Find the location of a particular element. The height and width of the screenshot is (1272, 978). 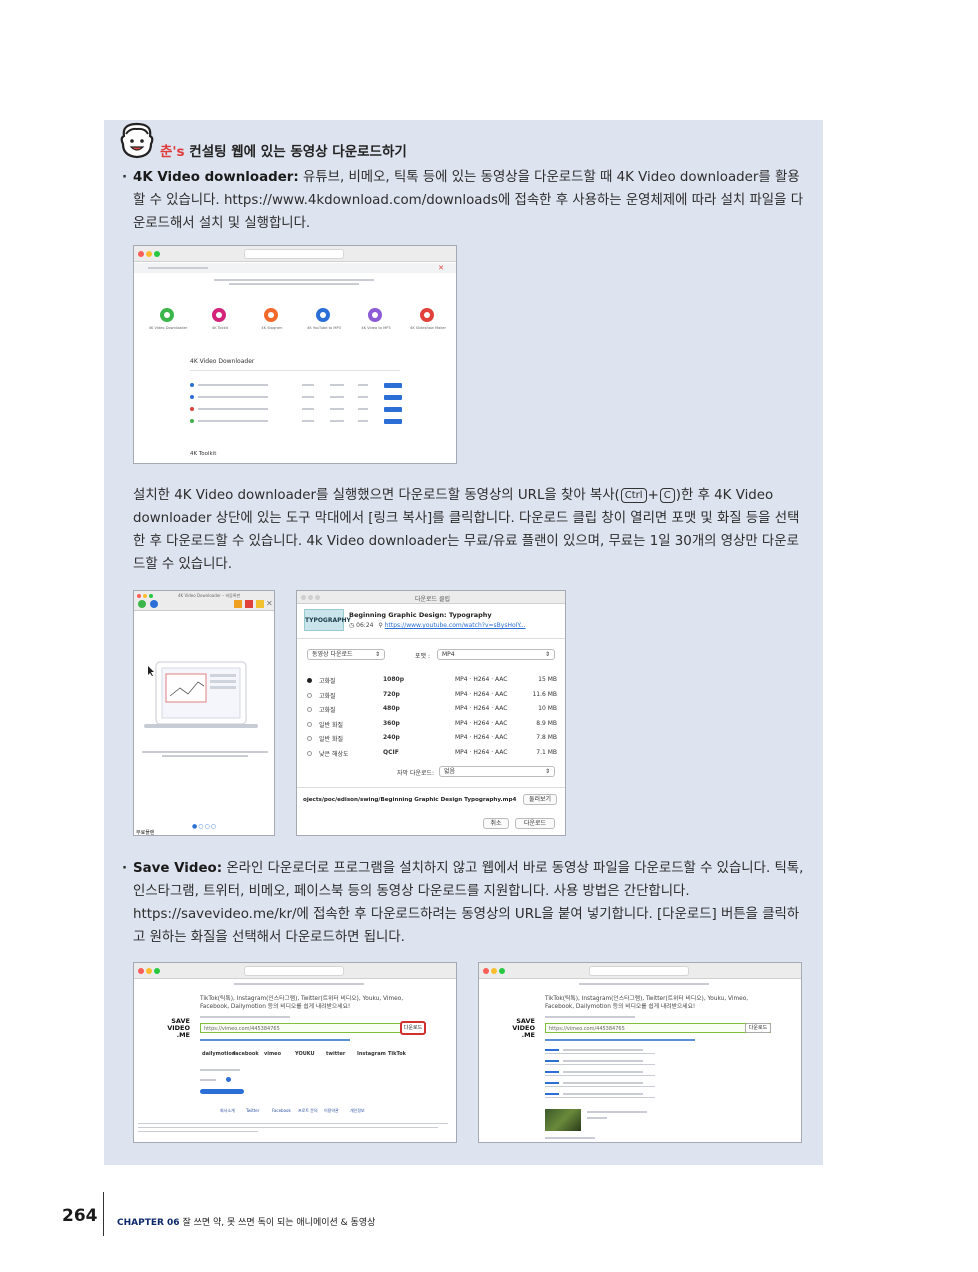

quality-codec: MP4 · H264 · AAC is located at coordinates (481, 723).